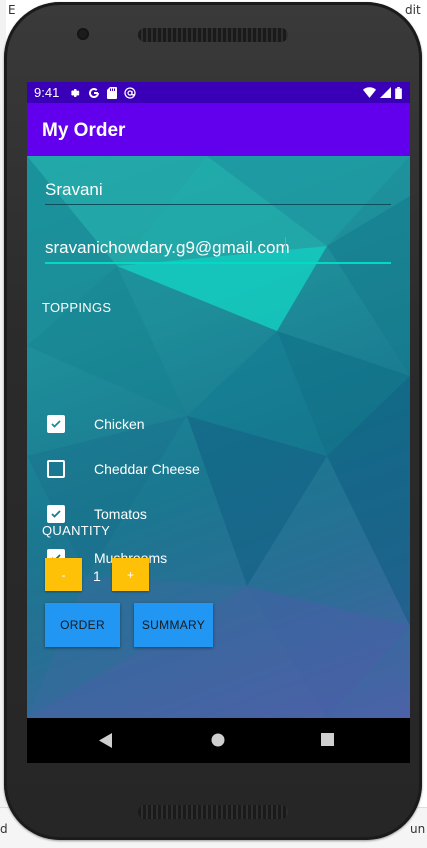  What do you see at coordinates (147, 469) in the screenshot?
I see `cheddar-cheese-label: Cheddar Cheese` at bounding box center [147, 469].